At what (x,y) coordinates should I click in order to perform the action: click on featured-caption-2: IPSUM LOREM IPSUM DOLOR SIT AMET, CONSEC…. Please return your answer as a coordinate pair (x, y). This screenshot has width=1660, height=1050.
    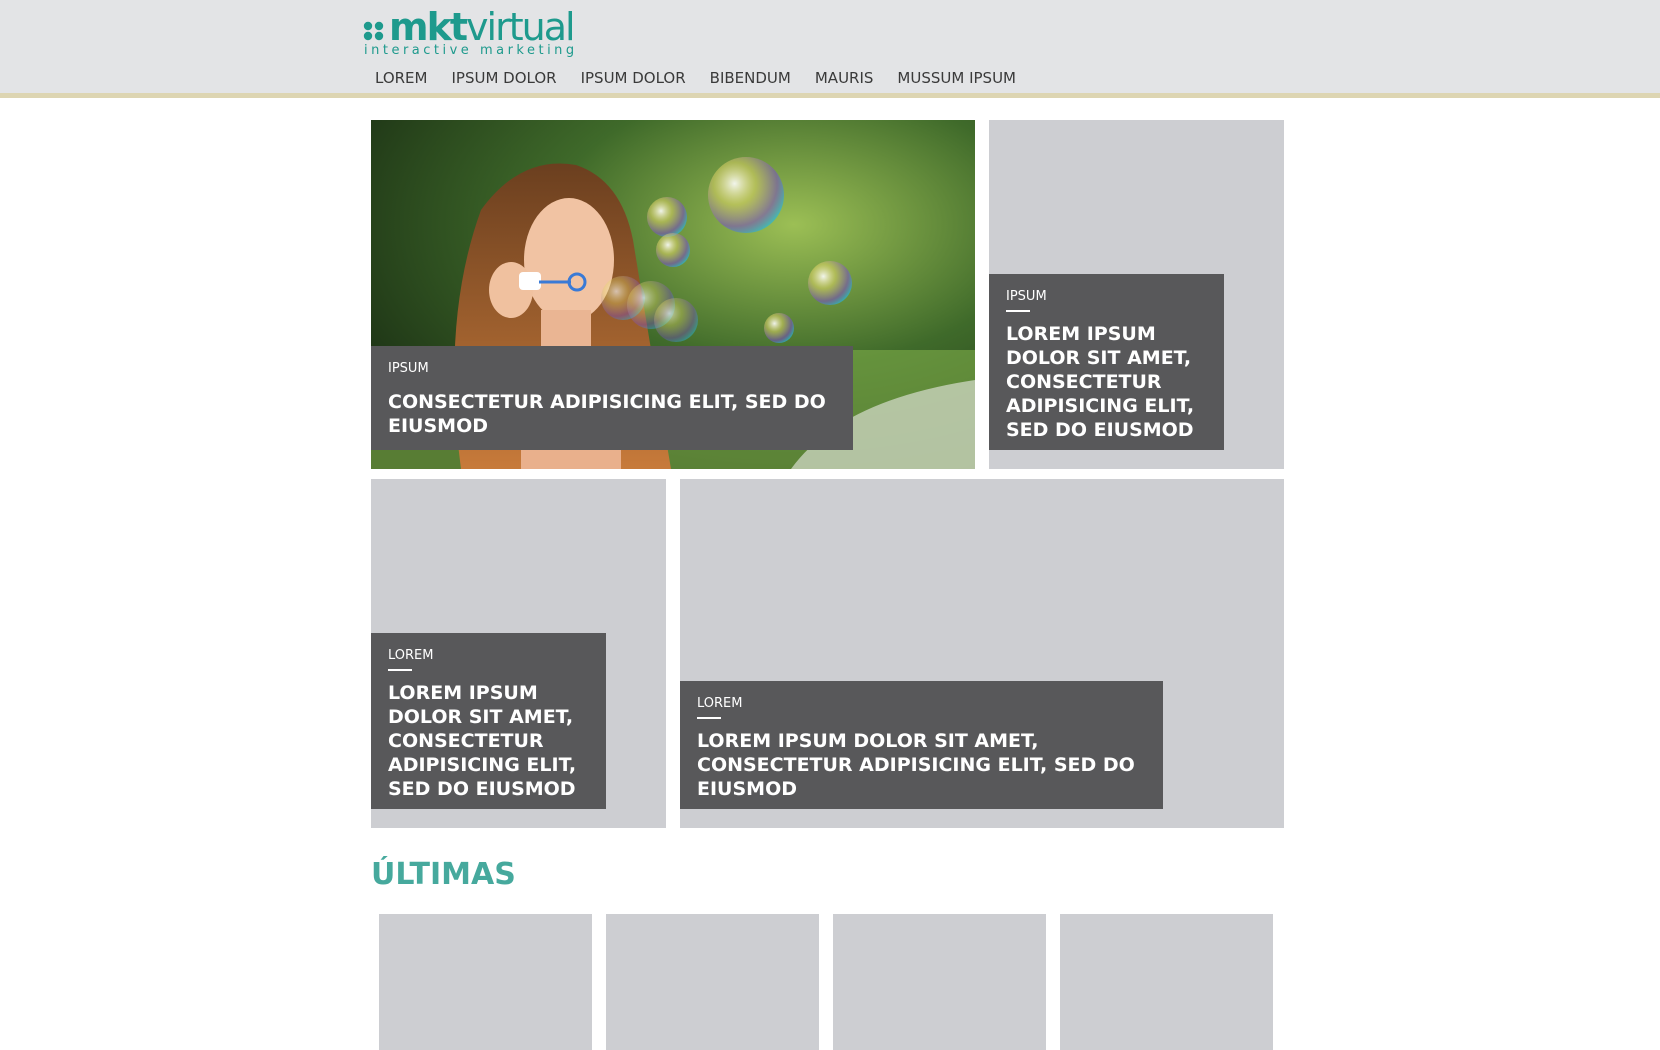
    Looking at the image, I should click on (1106, 362).